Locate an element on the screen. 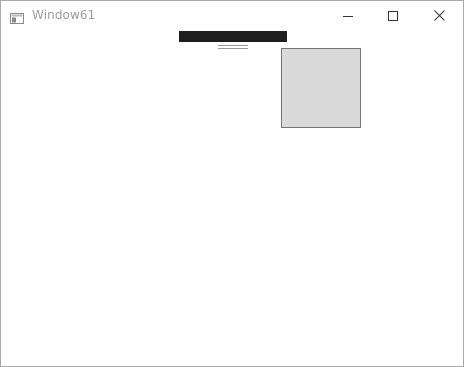 The height and width of the screenshot is (367, 464). top-drag-strip is located at coordinates (233, 40).